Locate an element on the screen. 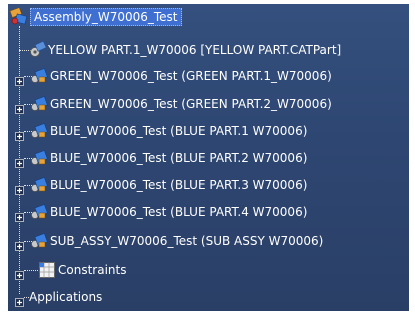 Image resolution: width=415 pixels, height=315 pixels. tree-node-label: GREEN_W70006_Test (GREEN PART.1_W70006) is located at coordinates (191, 76).